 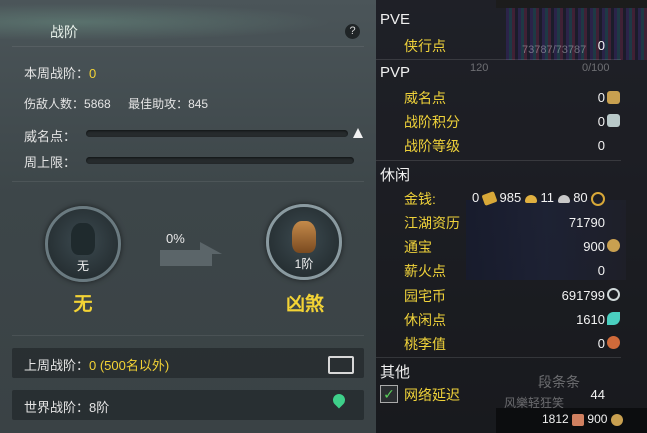 I want to click on world-rank-label: 世界战阶：, so click(x=57, y=407).